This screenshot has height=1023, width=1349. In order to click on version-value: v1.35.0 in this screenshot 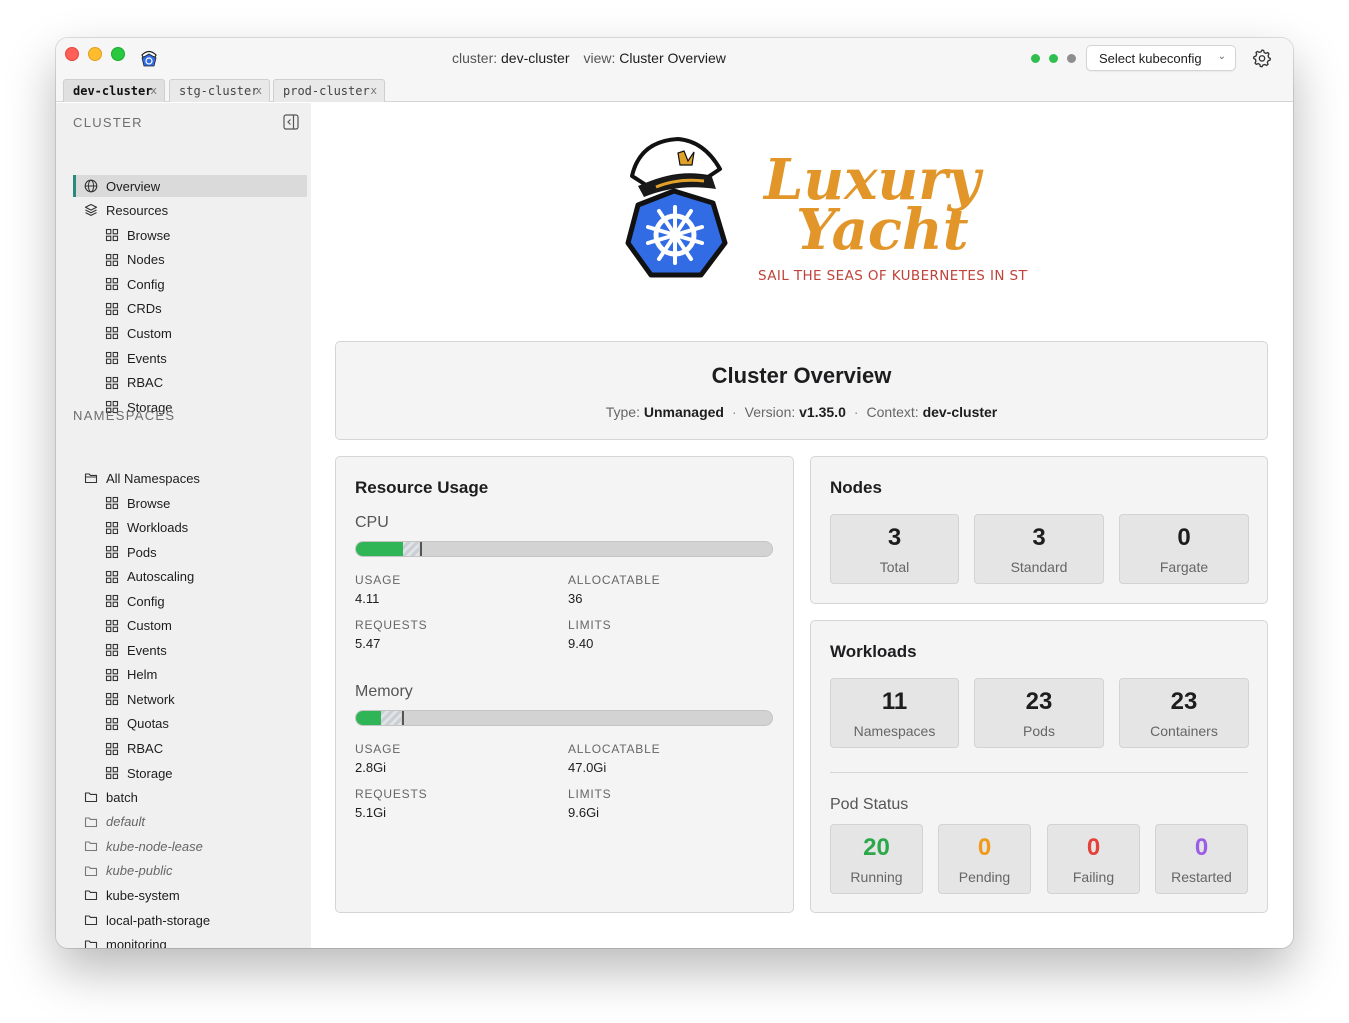, I will do `click(822, 412)`.